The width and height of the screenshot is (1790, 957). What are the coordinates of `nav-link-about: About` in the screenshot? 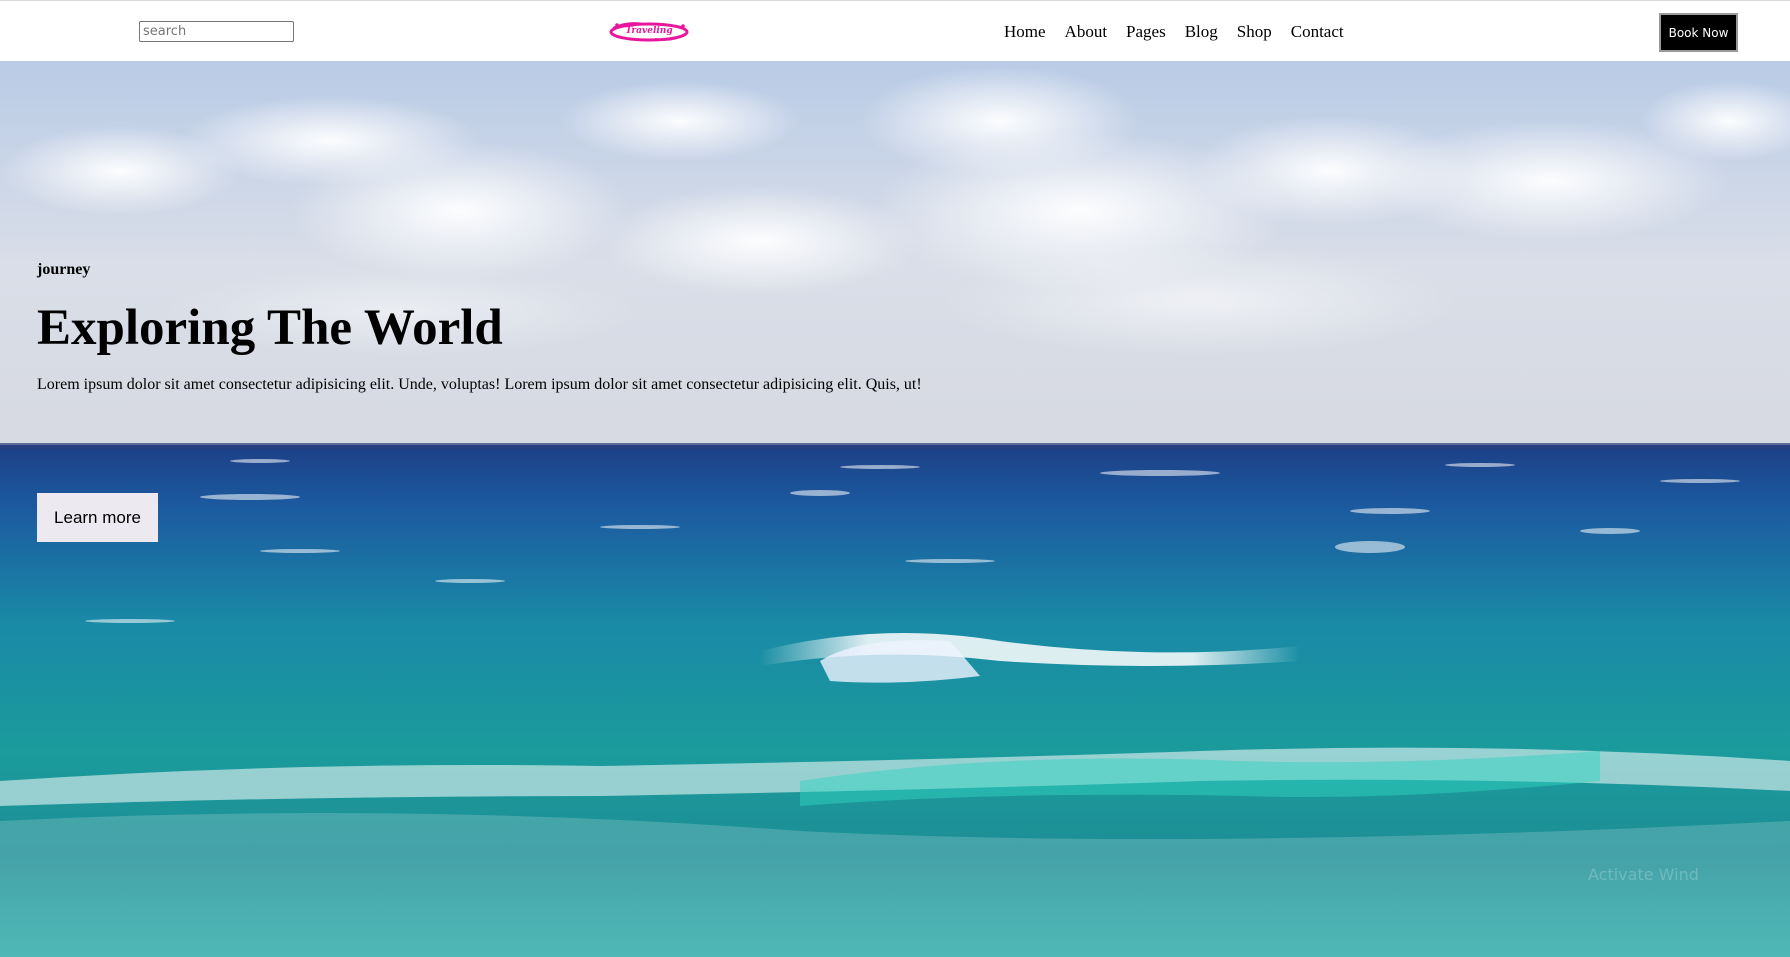 It's located at (1086, 32).